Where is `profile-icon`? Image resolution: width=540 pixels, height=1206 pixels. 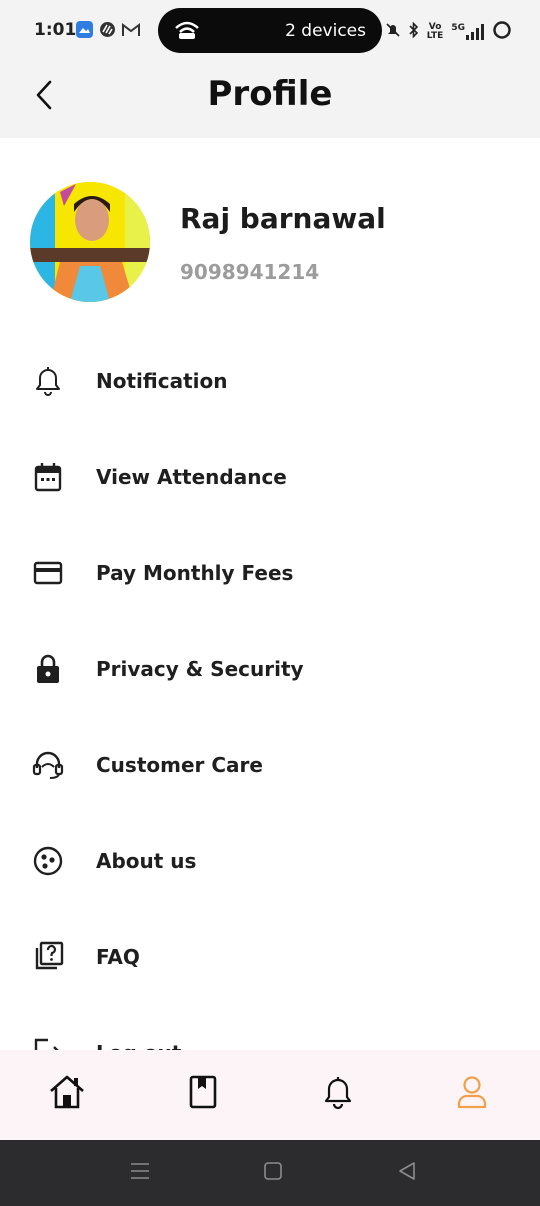 profile-icon is located at coordinates (472, 1094).